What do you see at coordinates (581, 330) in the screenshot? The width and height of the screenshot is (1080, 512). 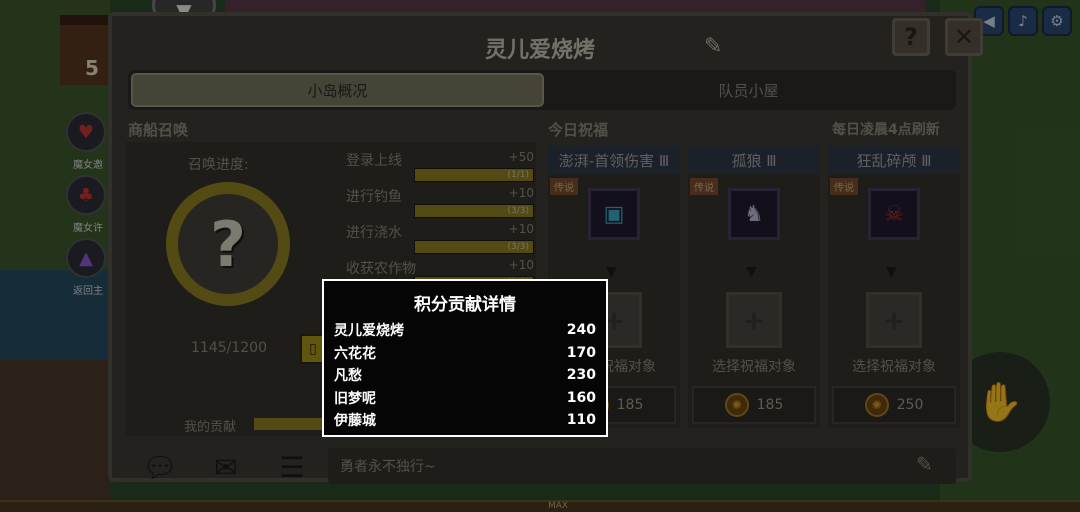 I see `member-score: 240` at bounding box center [581, 330].